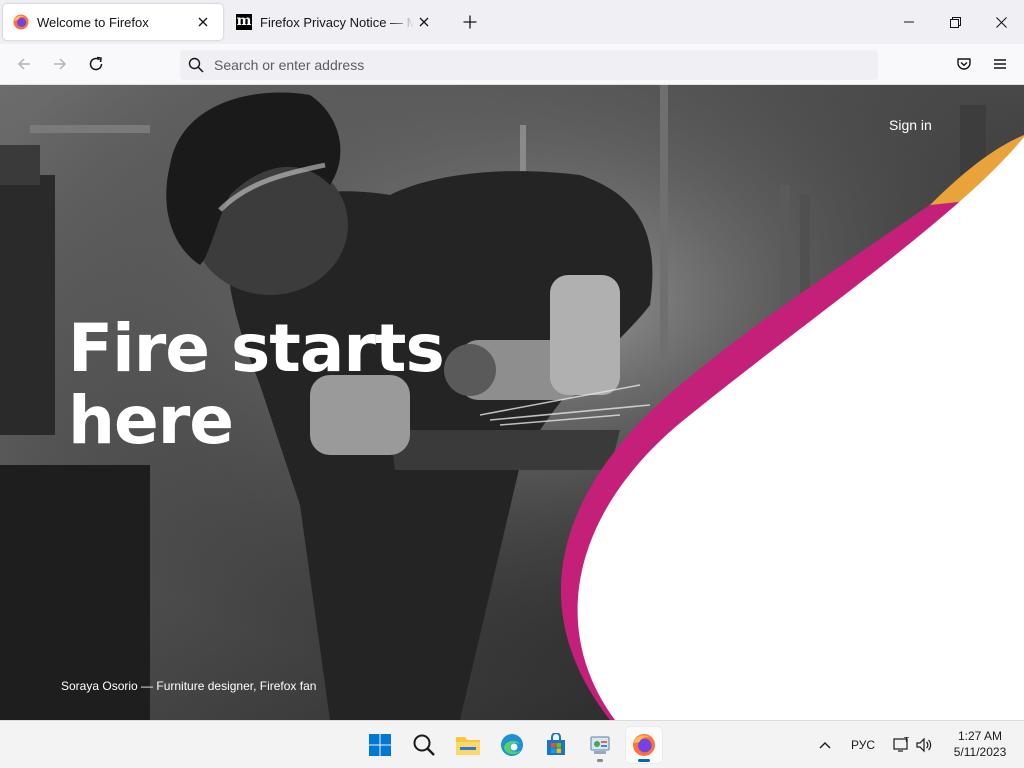 Image resolution: width=1024 pixels, height=768 pixels. I want to click on microsoft-store-button, so click(556, 745).